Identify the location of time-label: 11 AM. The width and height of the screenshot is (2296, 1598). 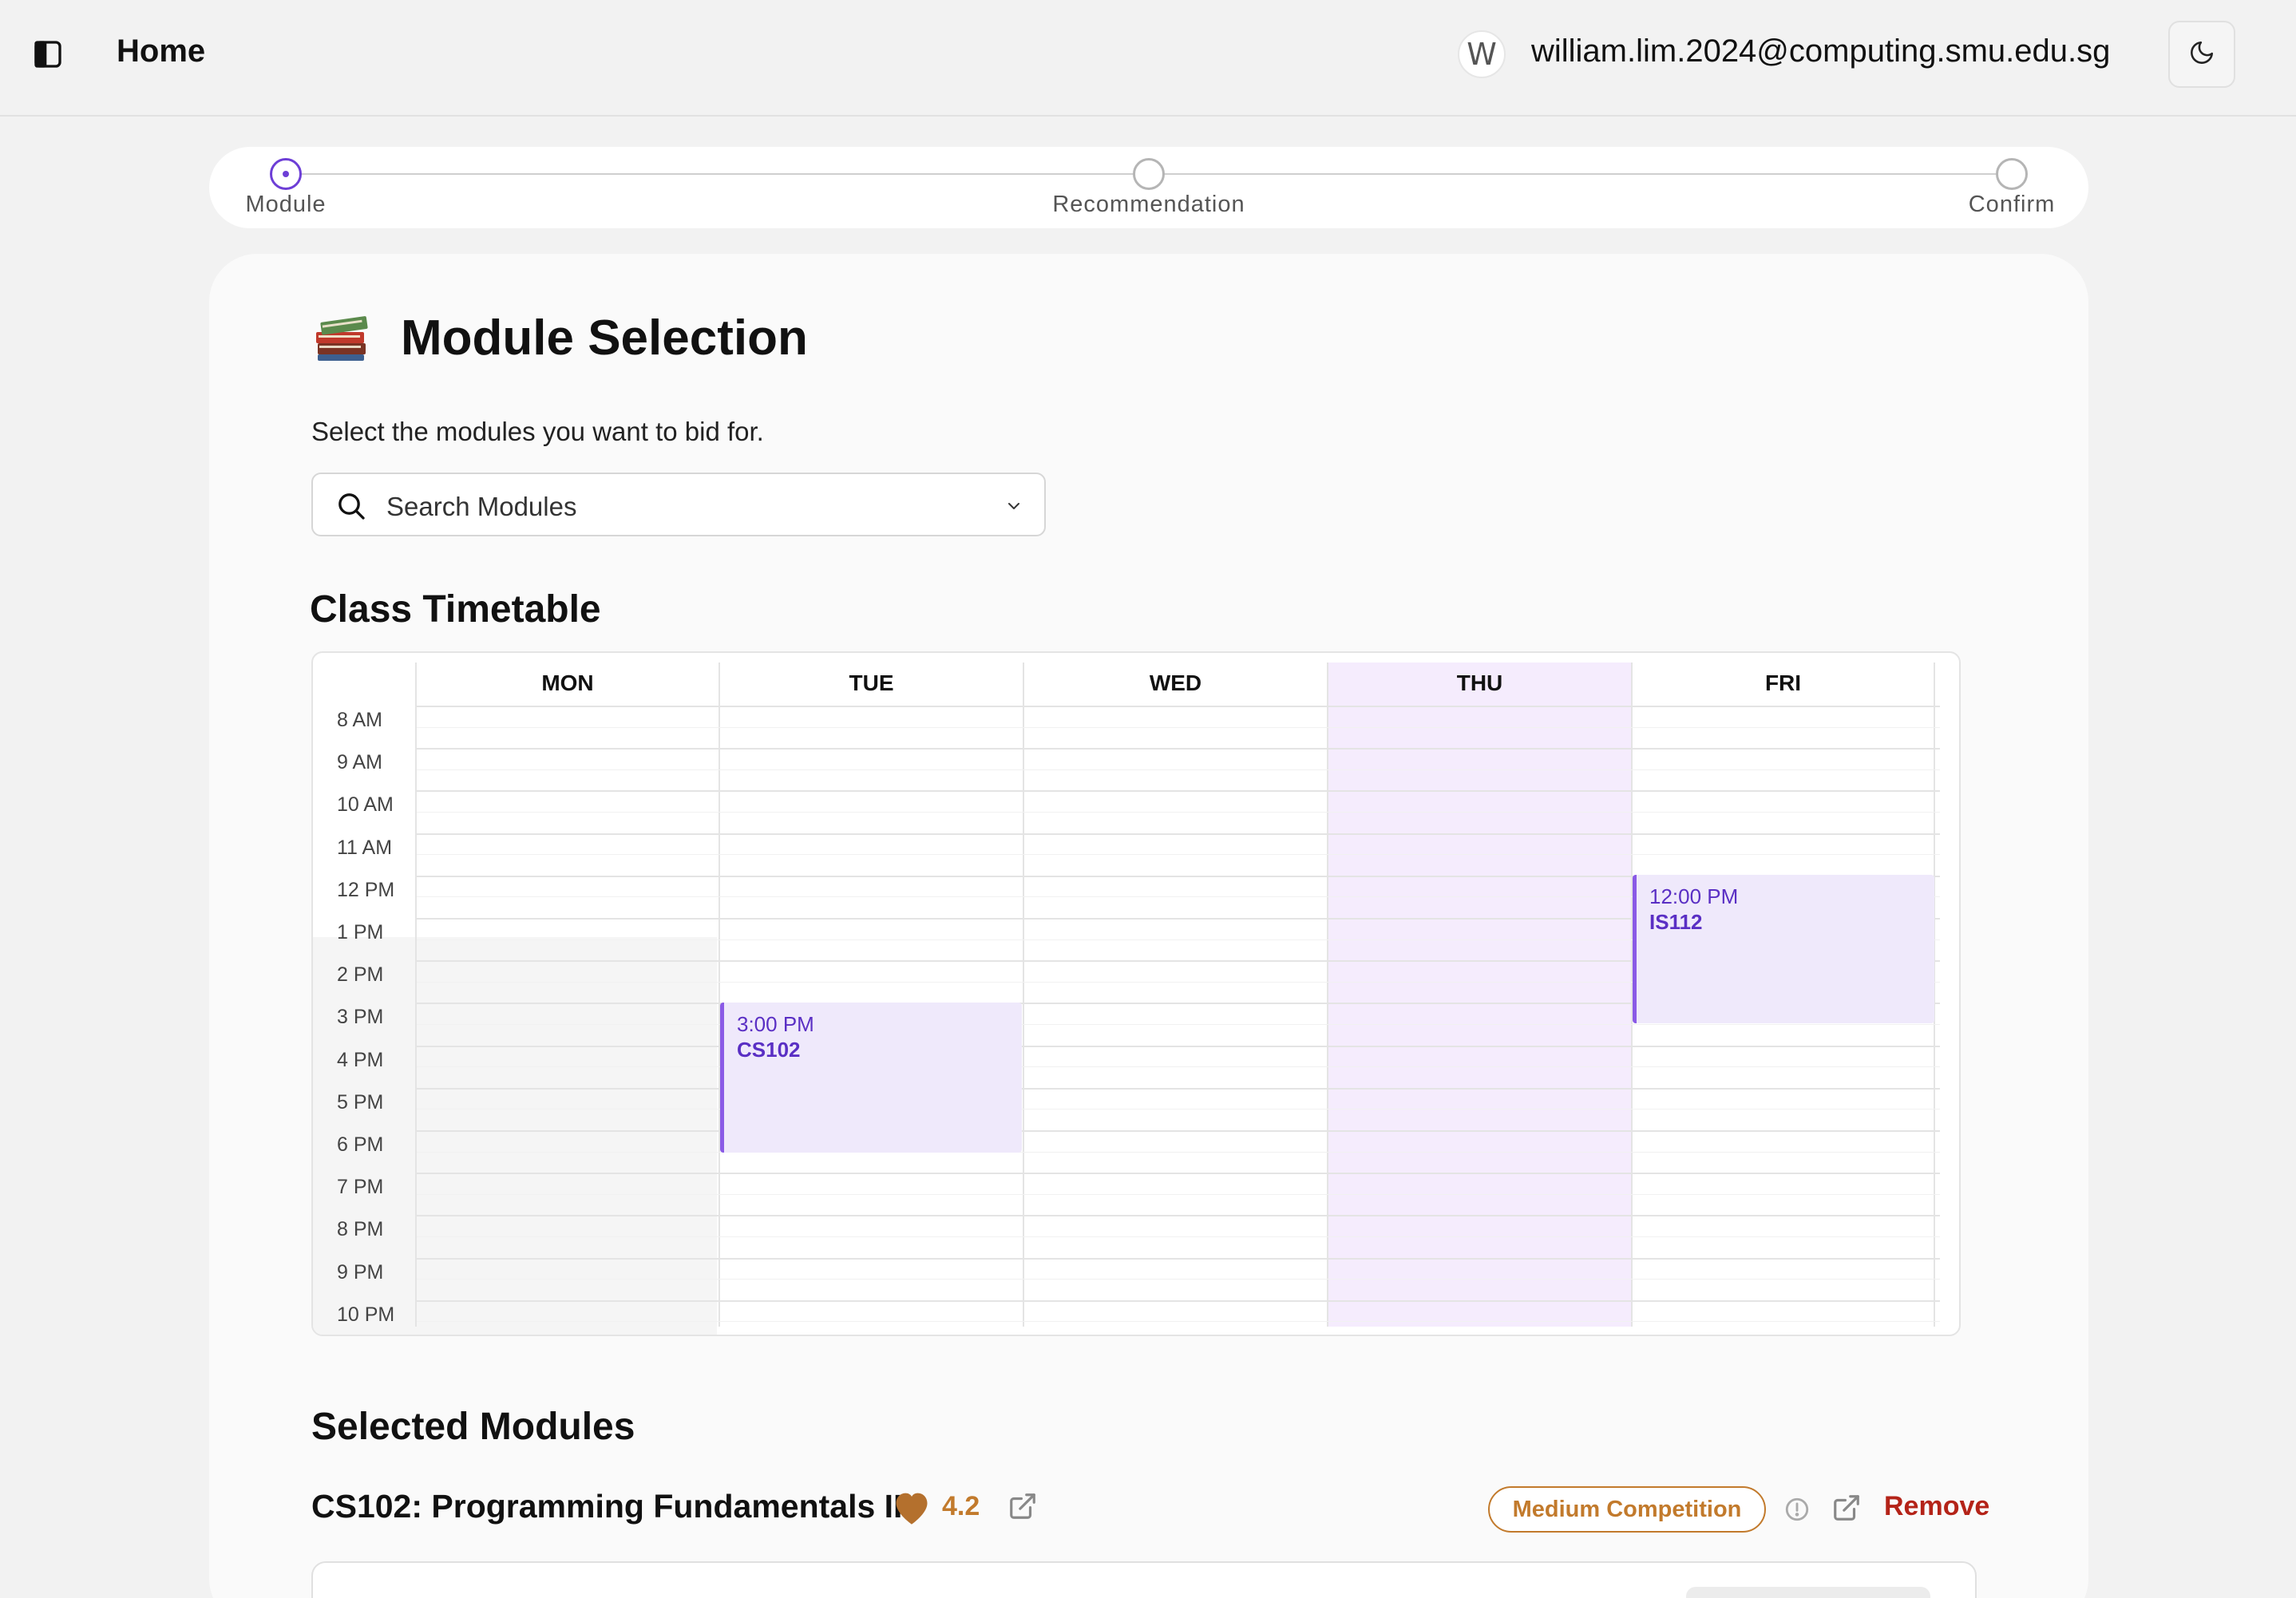
(365, 847).